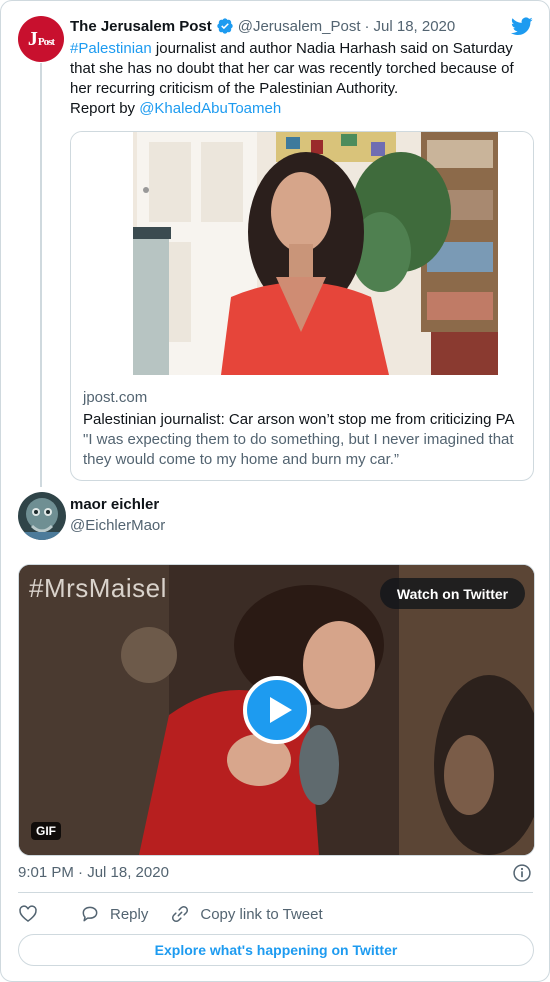 The width and height of the screenshot is (550, 982). Describe the element at coordinates (522, 873) in the screenshot. I see `info-icon` at that location.